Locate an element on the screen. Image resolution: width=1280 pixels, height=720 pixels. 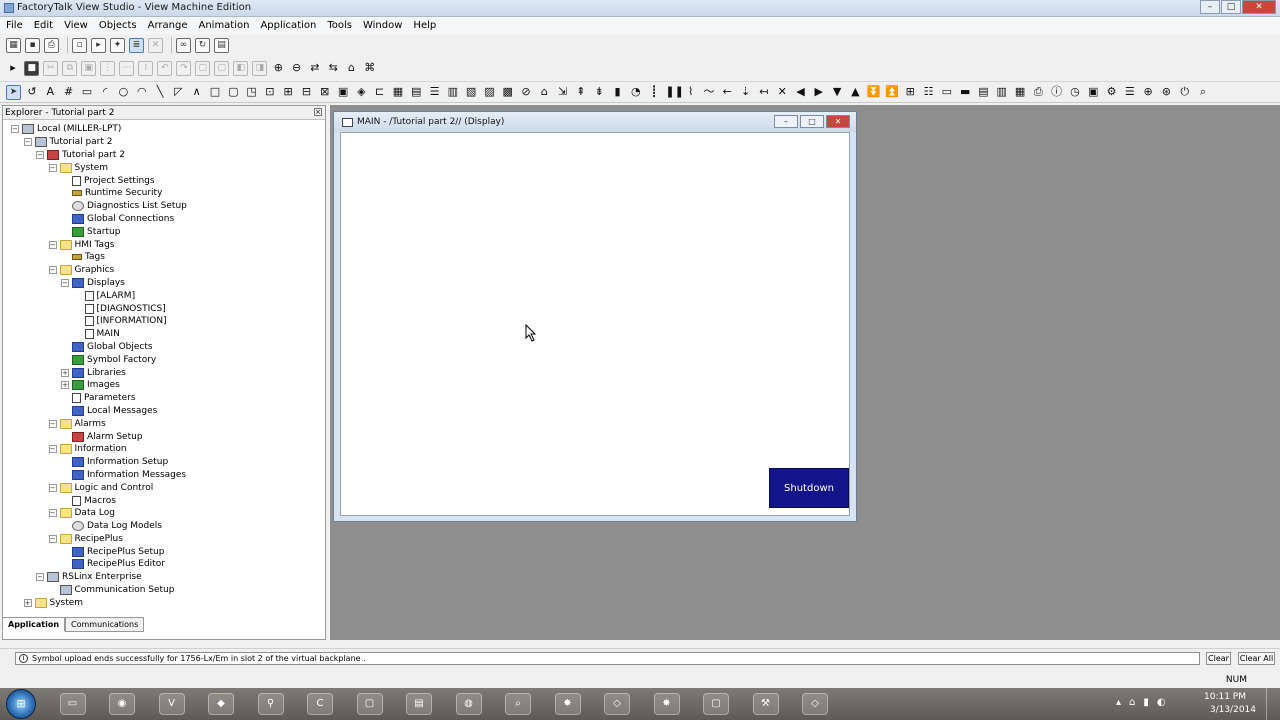
alarm-list-icon: ▤ is located at coordinates (983, 92).